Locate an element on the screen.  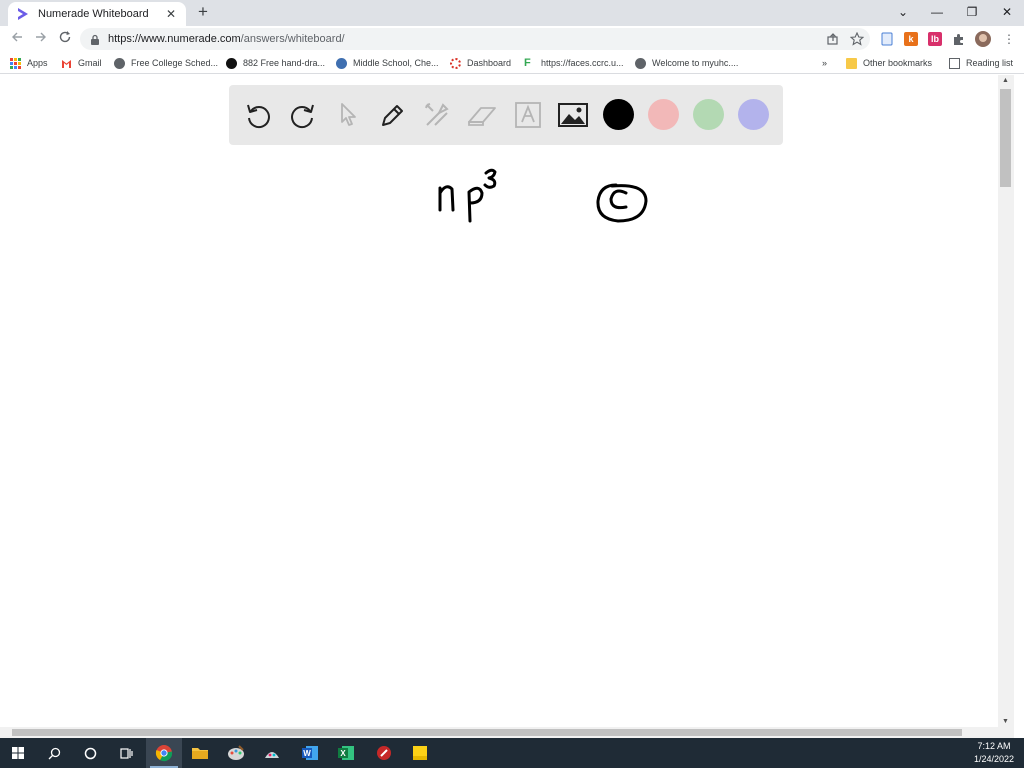
tab-title: Numerade Whiteboard is located at coordinates (93, 14).